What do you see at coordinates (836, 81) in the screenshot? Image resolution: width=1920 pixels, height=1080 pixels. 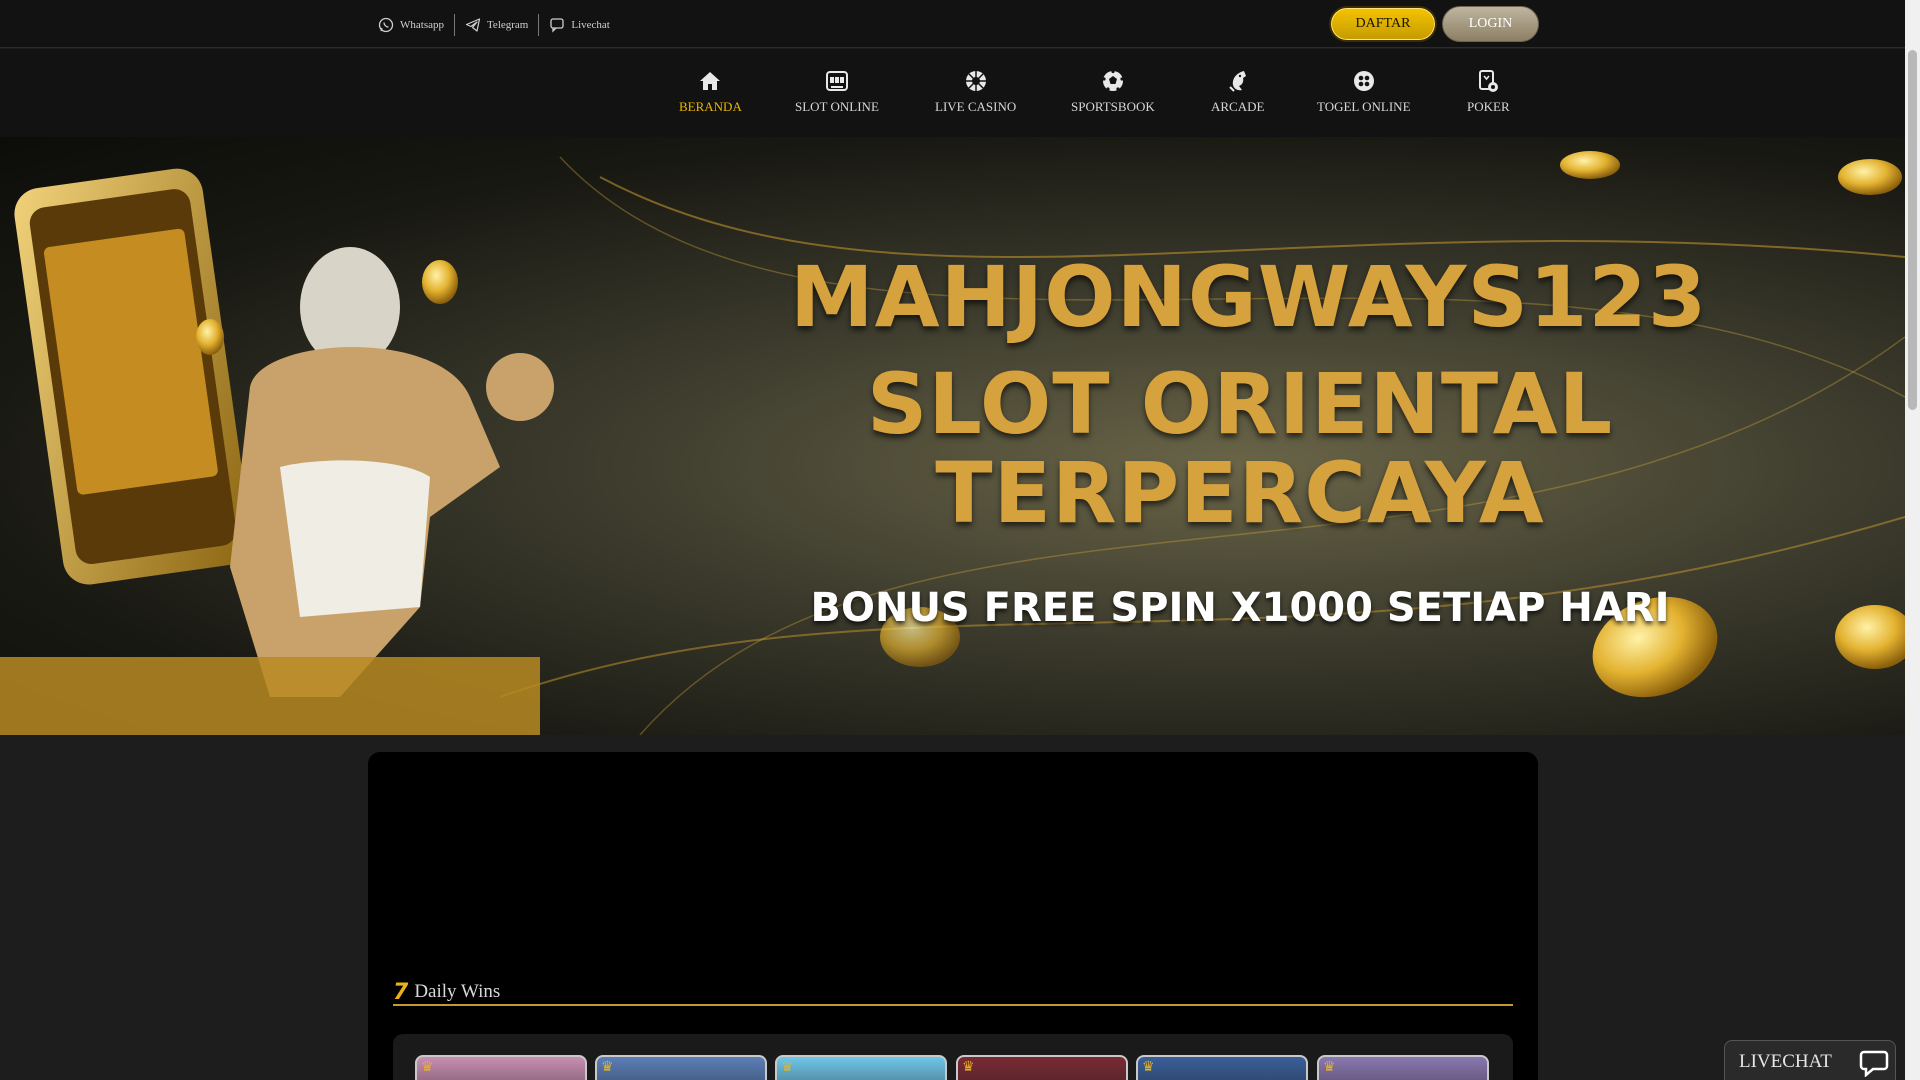 I see `slot-machine-icon` at bounding box center [836, 81].